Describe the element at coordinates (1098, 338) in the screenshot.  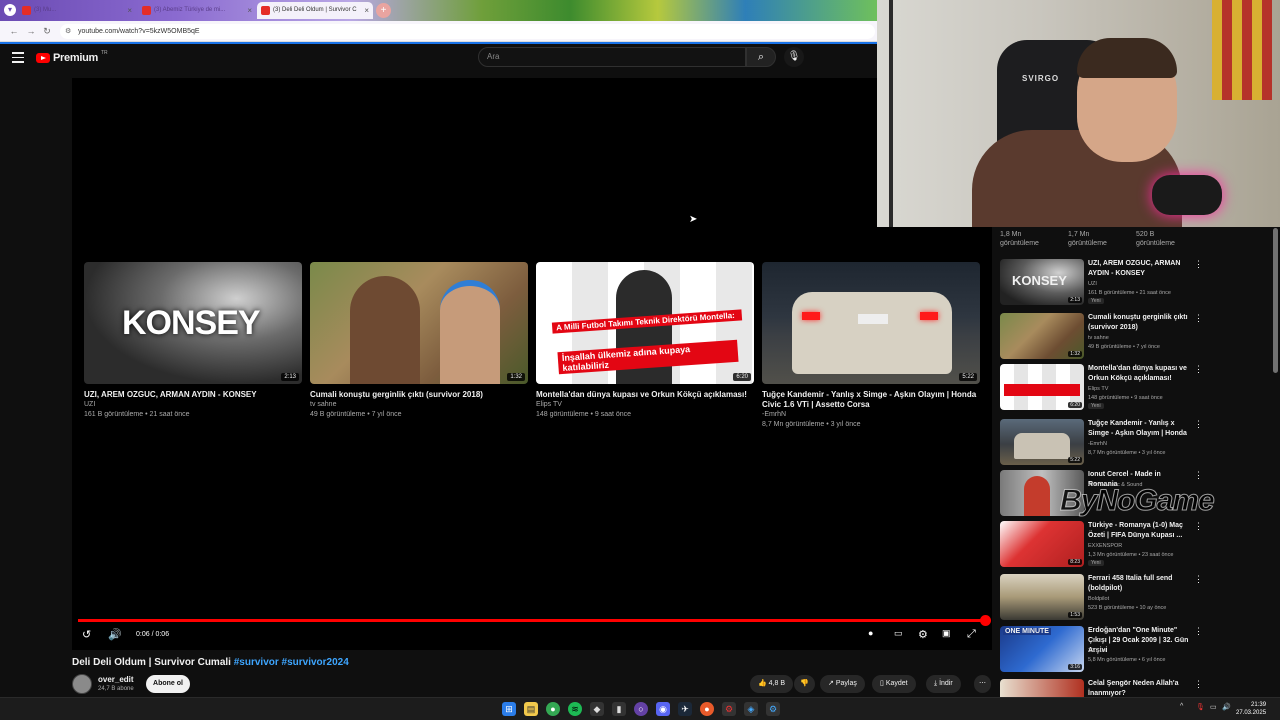
I see `related-video-channel: tv sahne` at that location.